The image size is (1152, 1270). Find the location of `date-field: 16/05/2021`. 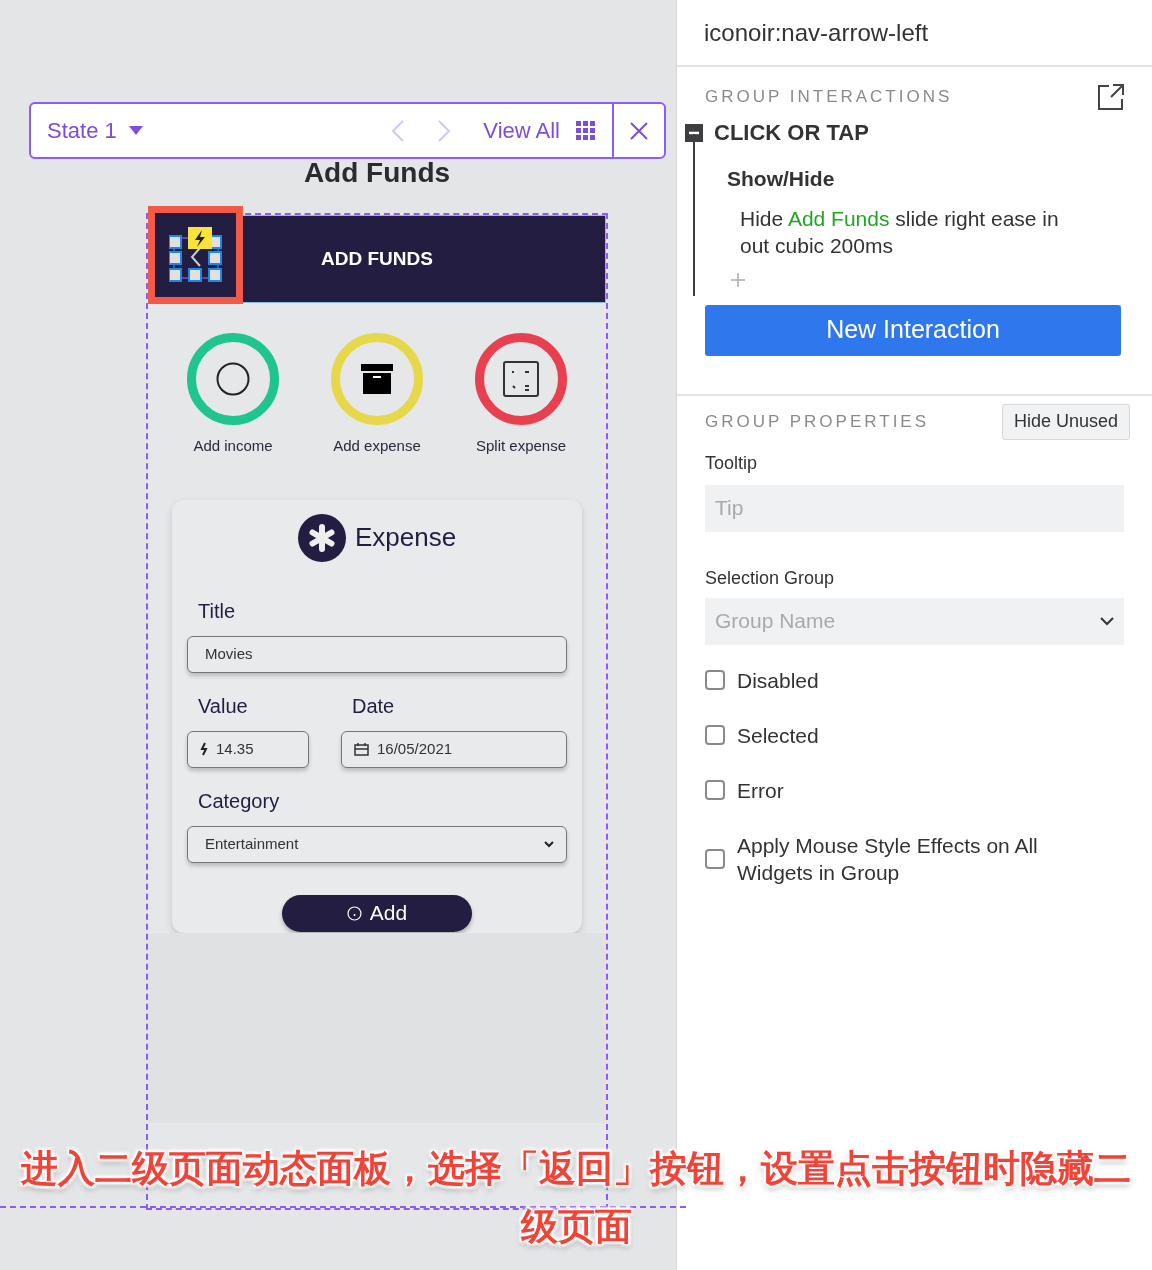

date-field: 16/05/2021 is located at coordinates (454, 749).